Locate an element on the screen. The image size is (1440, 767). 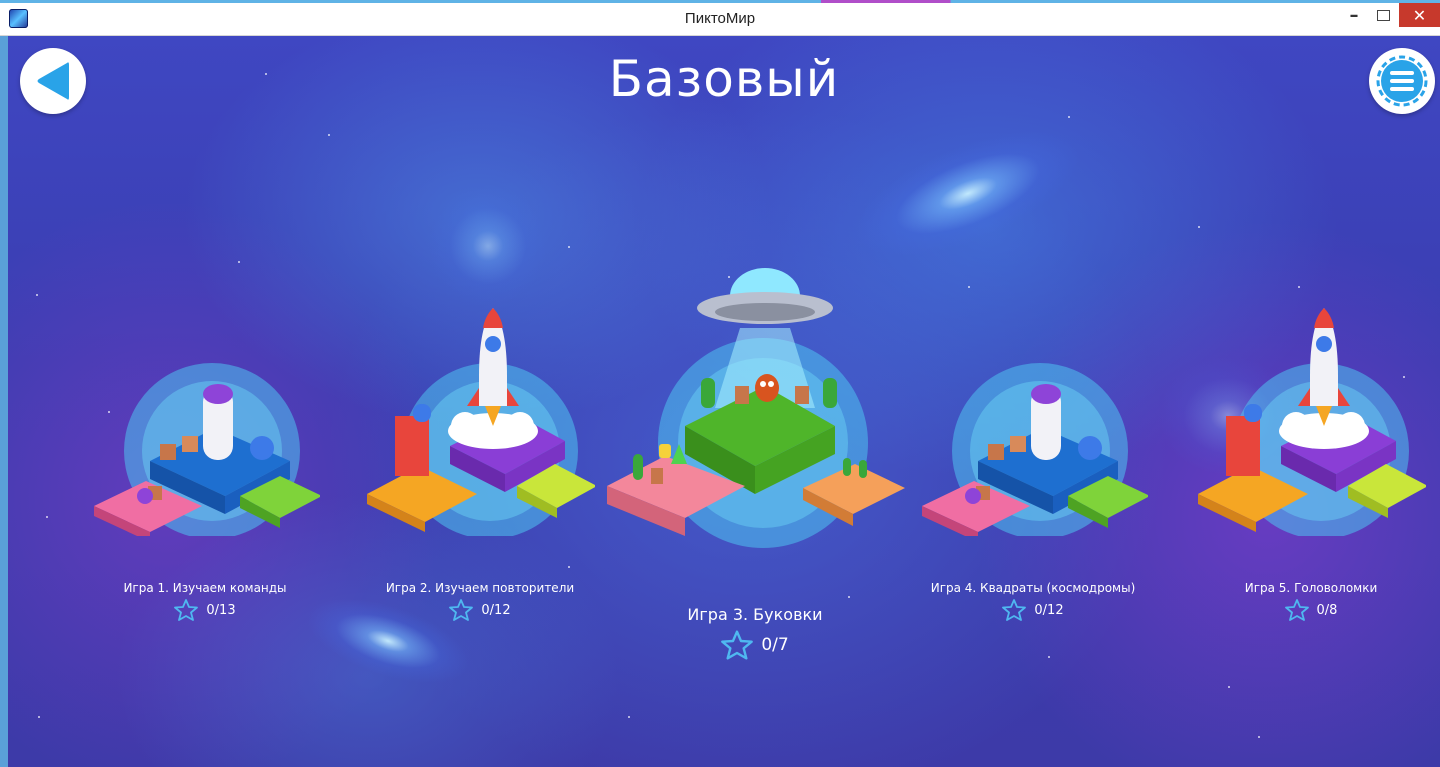
maximize-icon is located at coordinates (1383, 15).